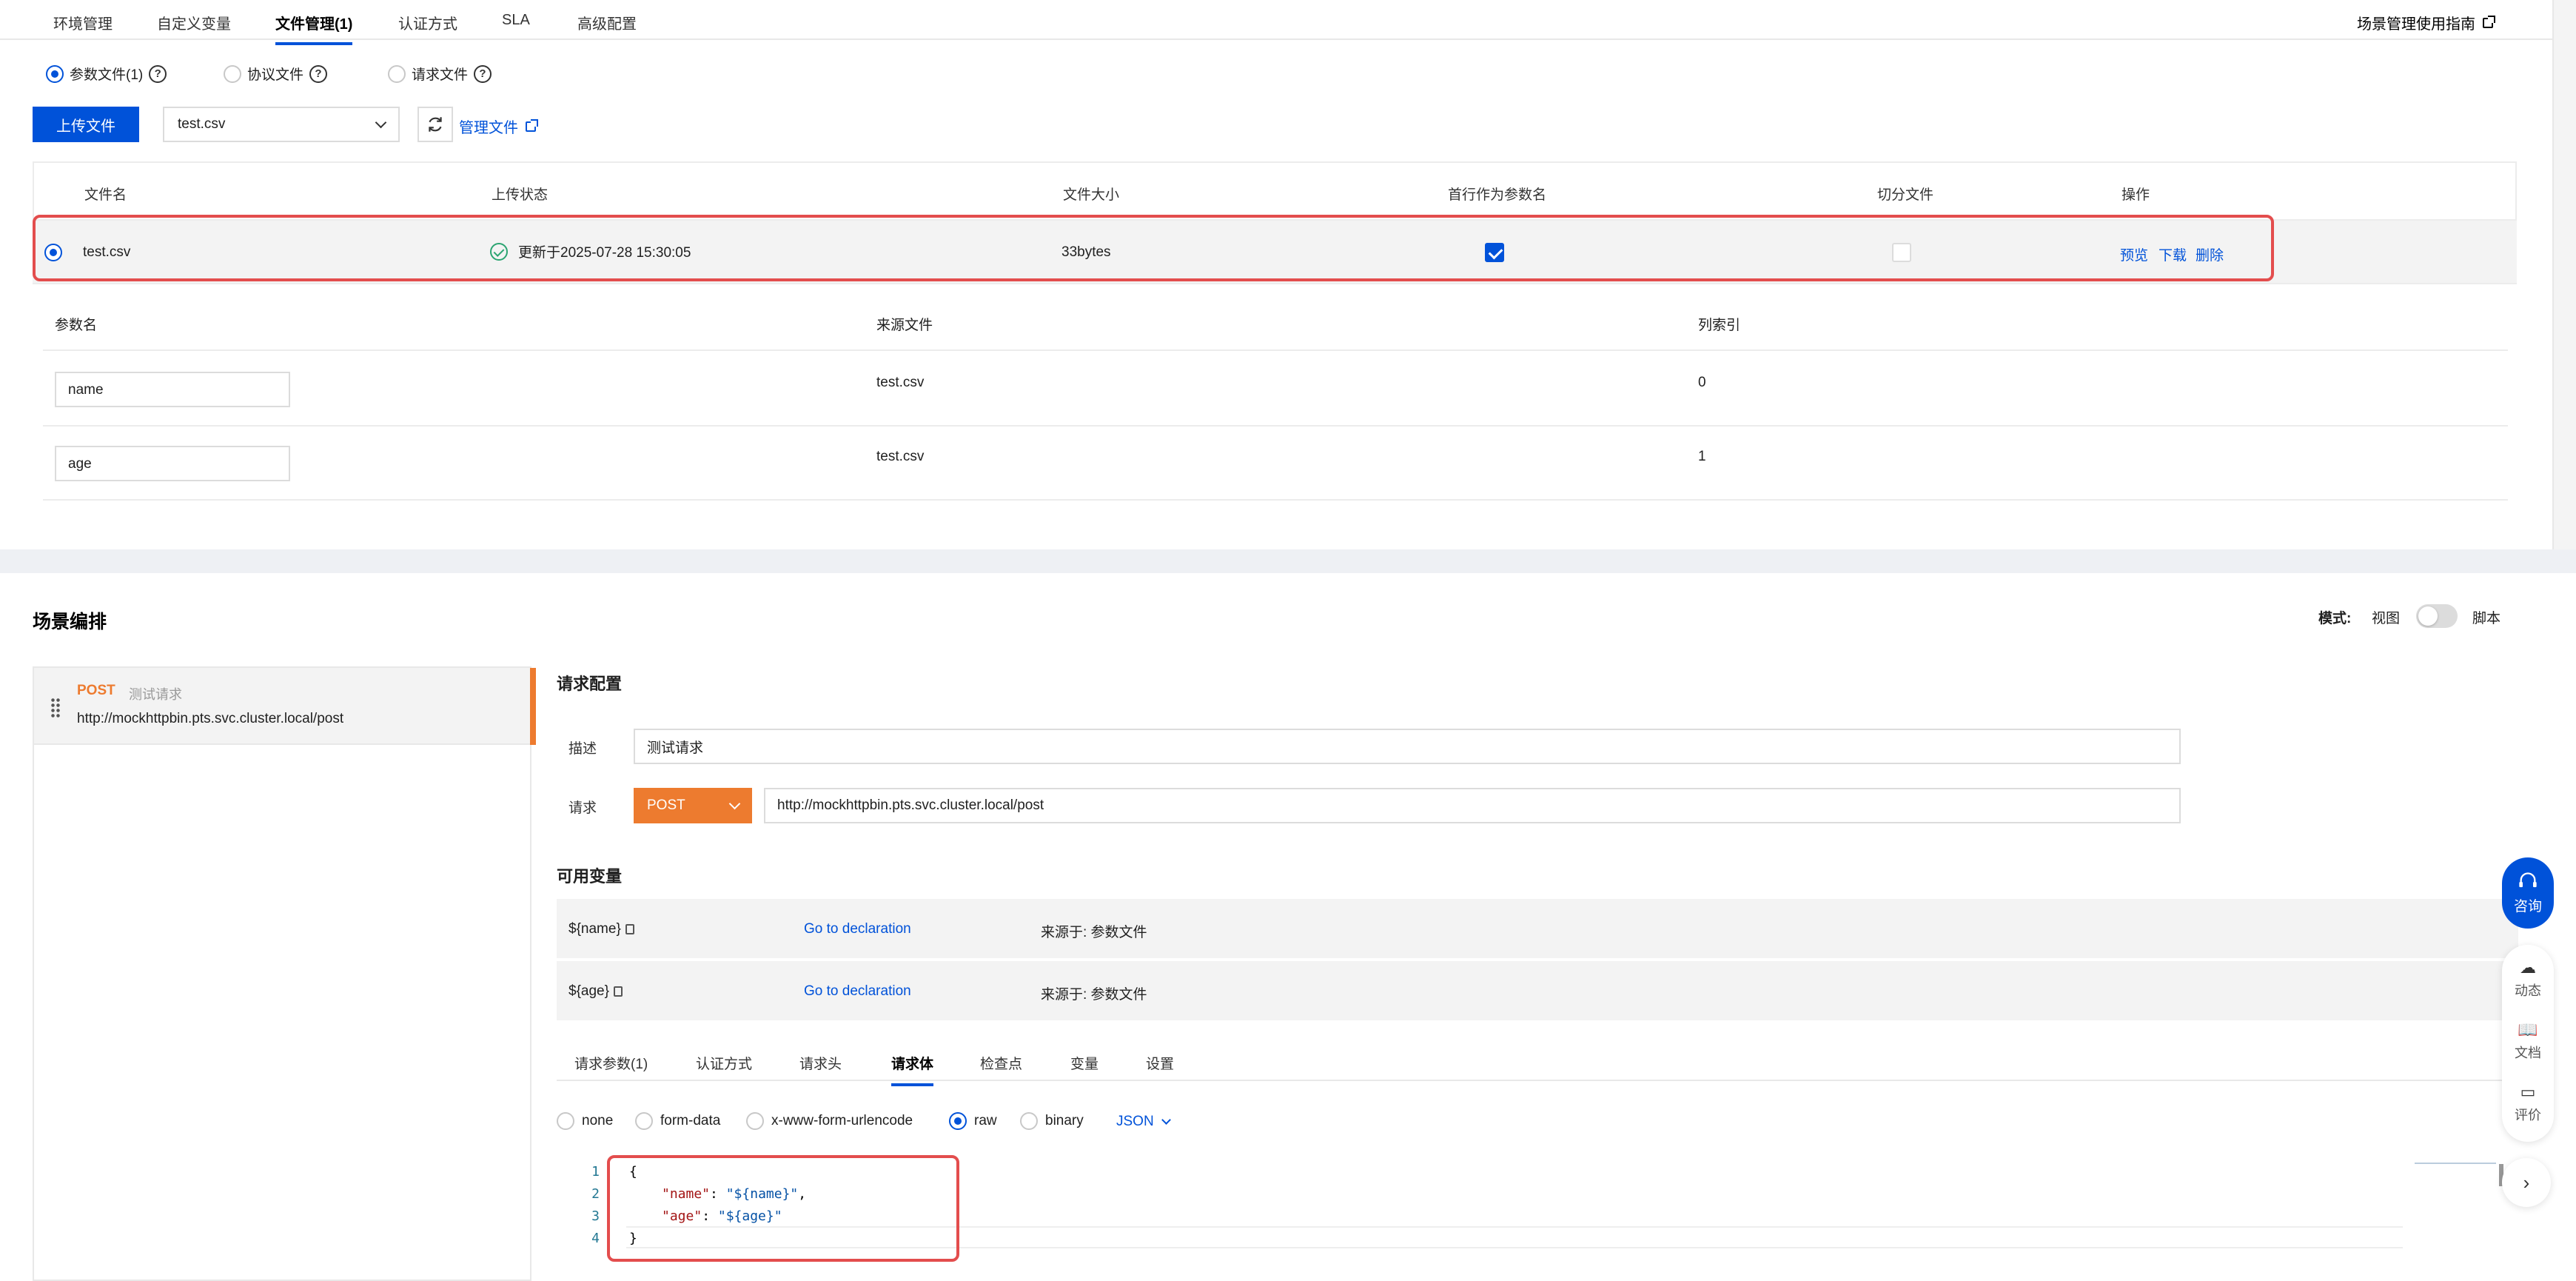  Describe the element at coordinates (595, 1238) in the screenshot. I see `line-number: 4` at that location.